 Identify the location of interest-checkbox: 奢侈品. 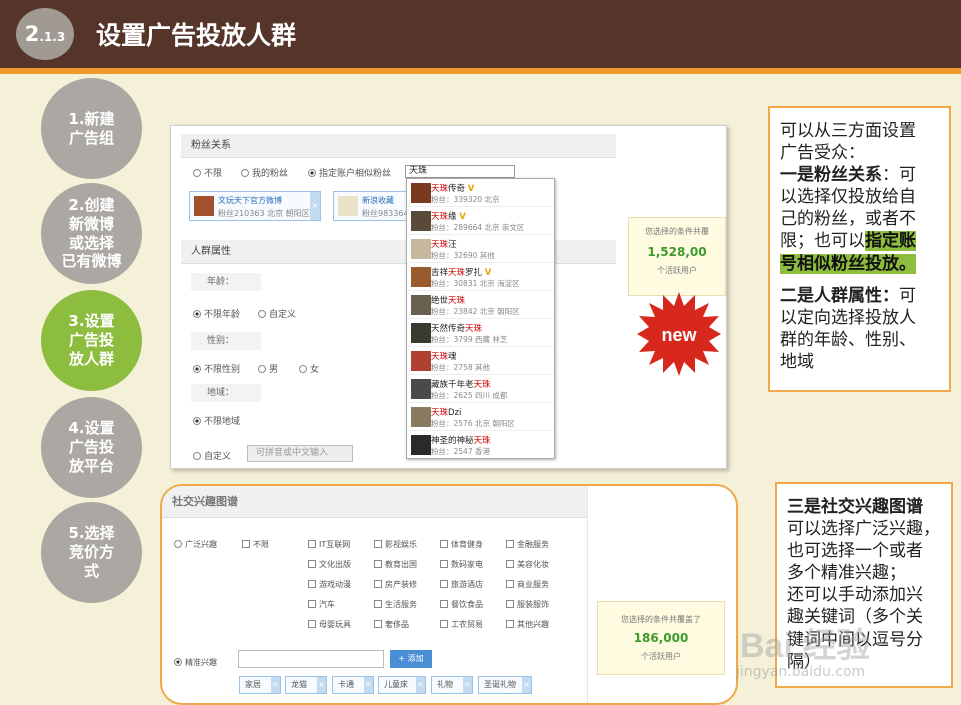
(391, 624).